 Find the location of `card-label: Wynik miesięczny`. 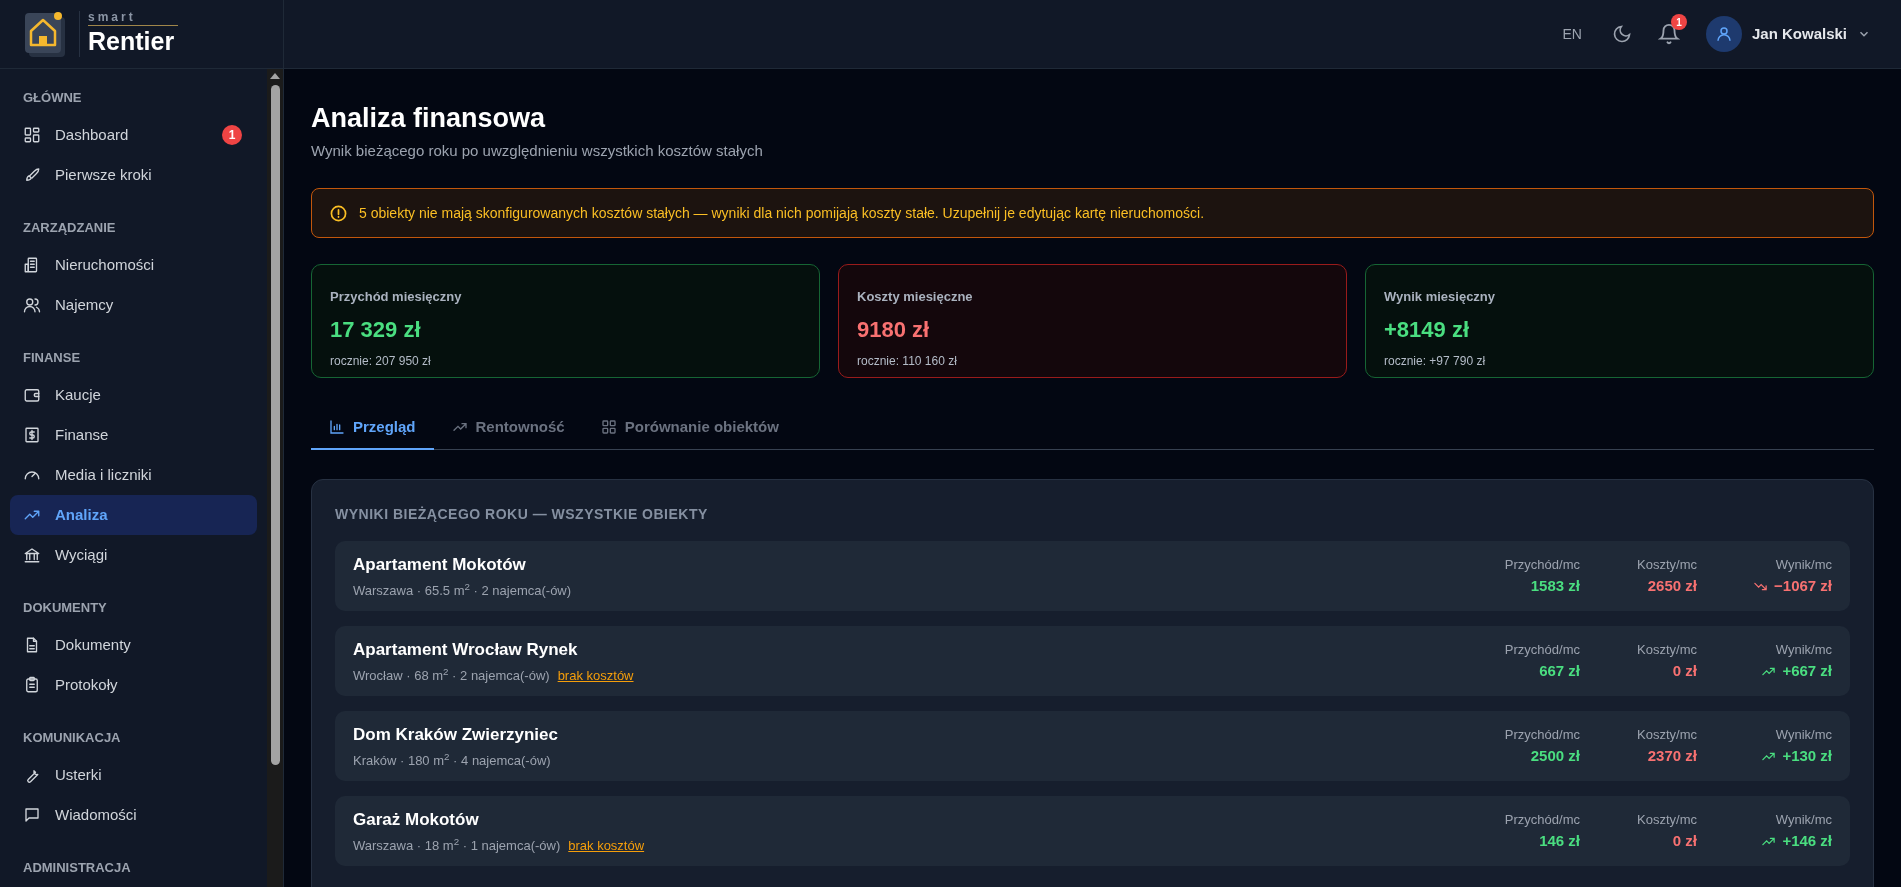

card-label: Wynik miesięczny is located at coordinates (1440, 297).